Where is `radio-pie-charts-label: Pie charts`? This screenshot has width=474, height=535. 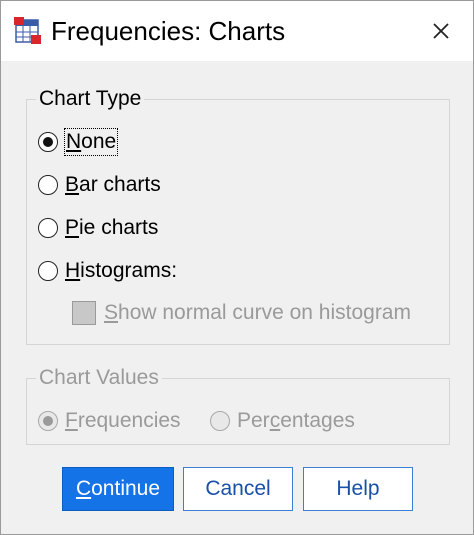 radio-pie-charts-label: Pie charts is located at coordinates (112, 227).